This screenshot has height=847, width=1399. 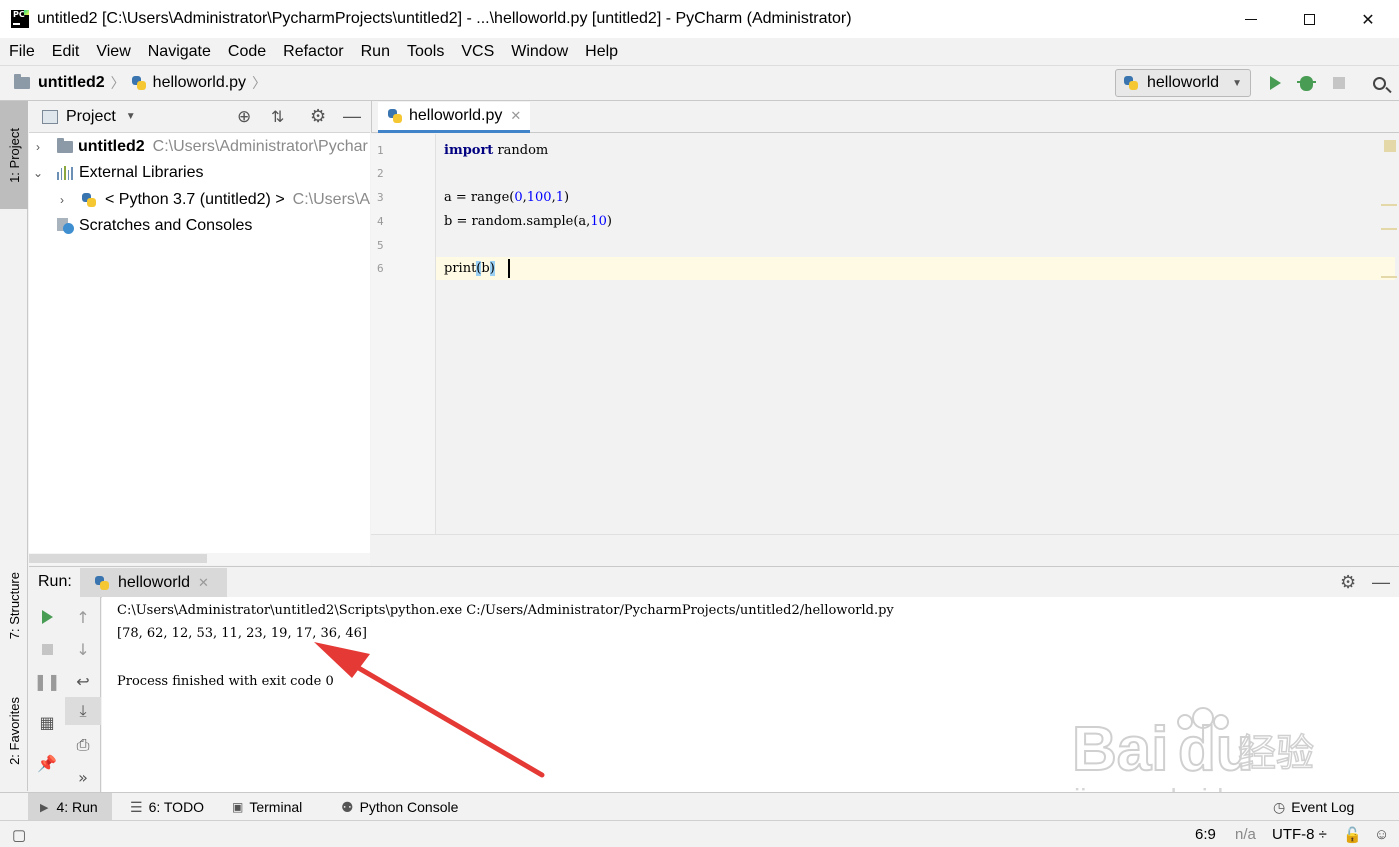 What do you see at coordinates (539, 52) in the screenshot?
I see `menu-window: Window` at bounding box center [539, 52].